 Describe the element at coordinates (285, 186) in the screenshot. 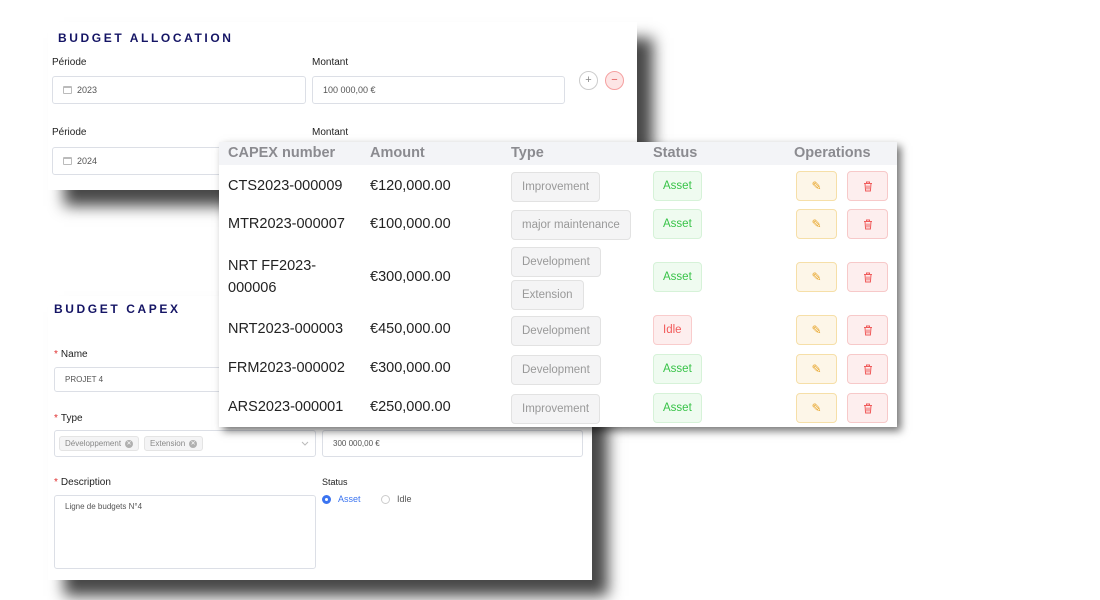

I see `capex-number: CTS2023-000009` at that location.